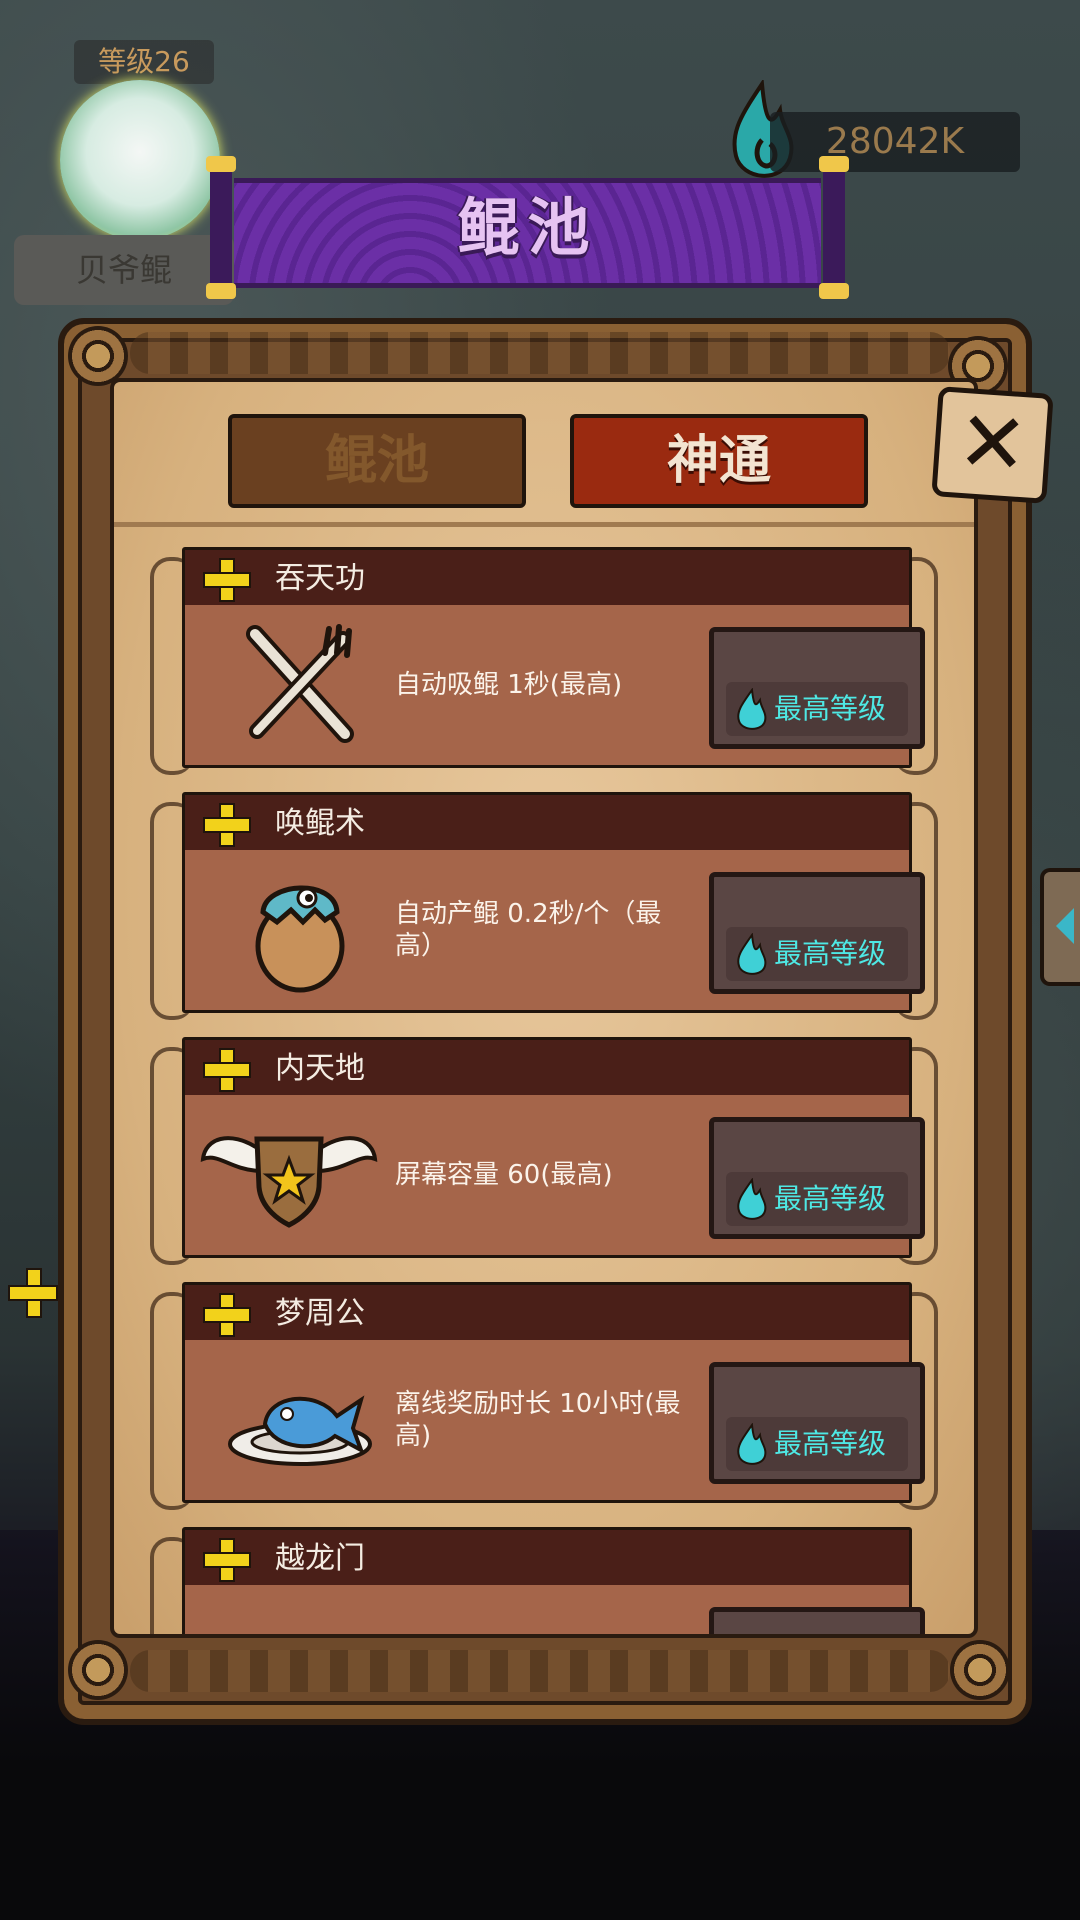  I want to click on egg-hatching-icon, so click(300, 939).